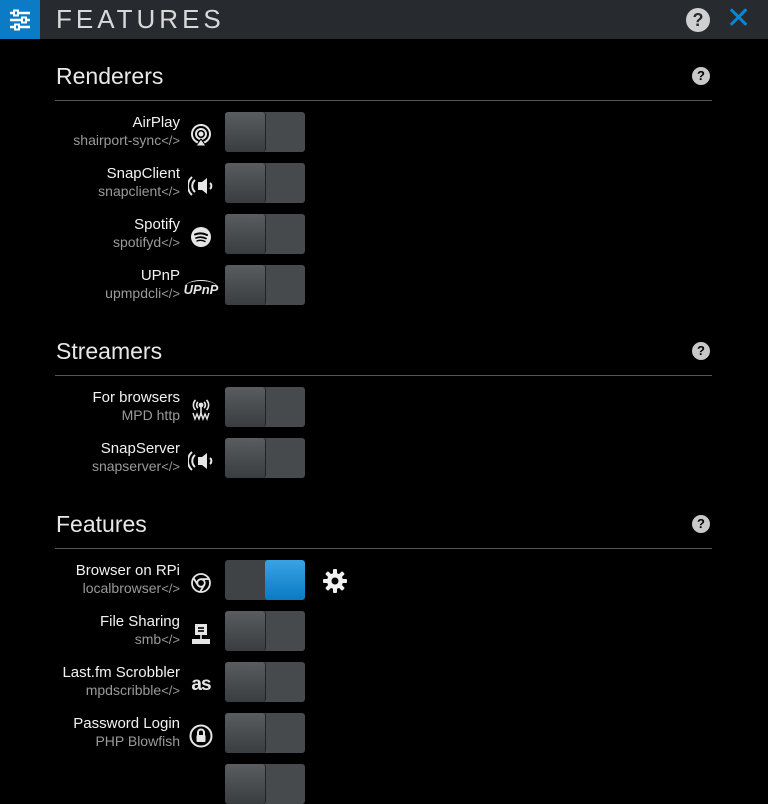 Image resolution: width=768 pixels, height=804 pixels. Describe the element at coordinates (701, 76) in the screenshot. I see `renderers-help-icon: ?` at that location.